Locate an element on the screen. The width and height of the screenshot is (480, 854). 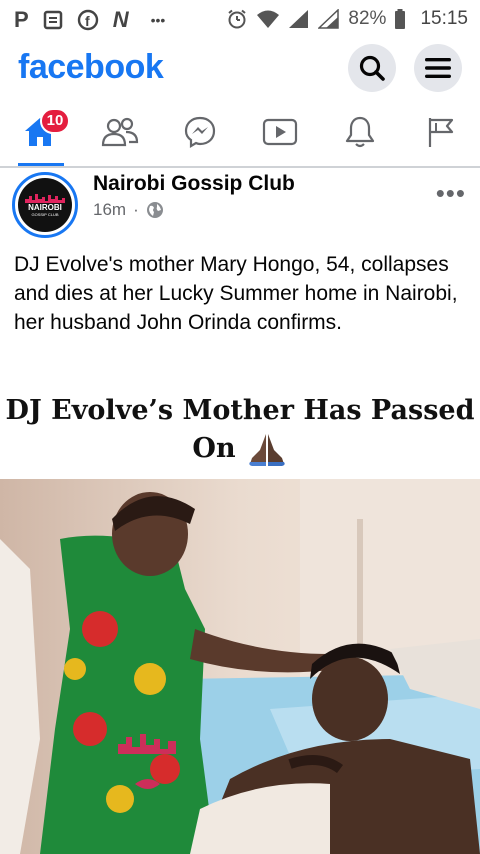
friends-icon is located at coordinates (120, 132).